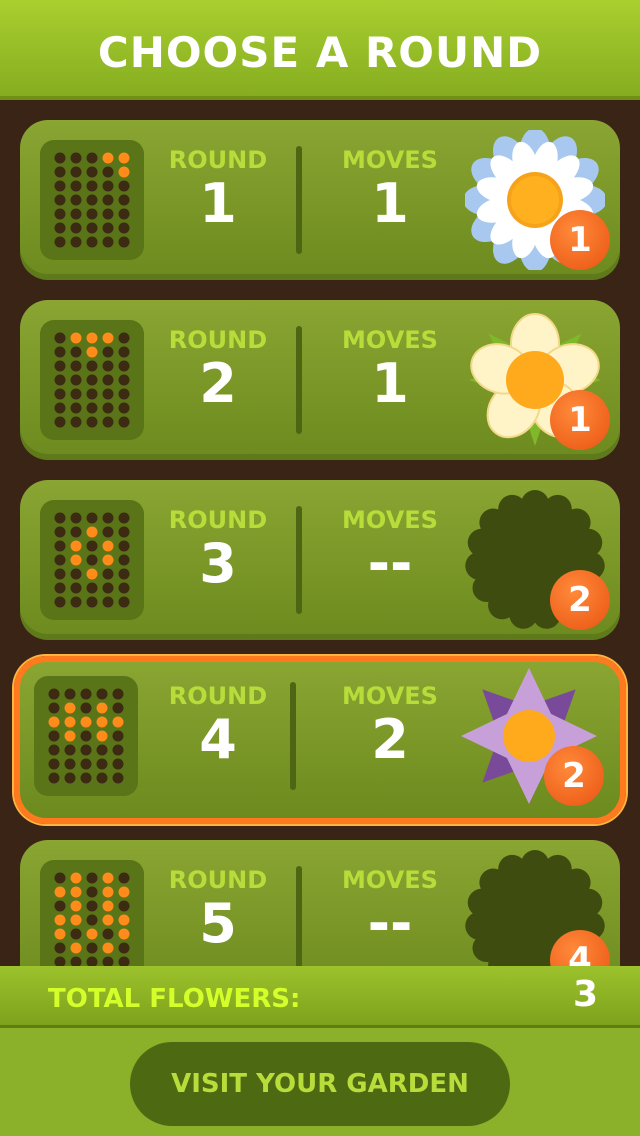 Image resolution: width=640 pixels, height=1136 pixels. What do you see at coordinates (320, 560) in the screenshot?
I see `round-card-3: ROUND 3 MOVES -- 2` at bounding box center [320, 560].